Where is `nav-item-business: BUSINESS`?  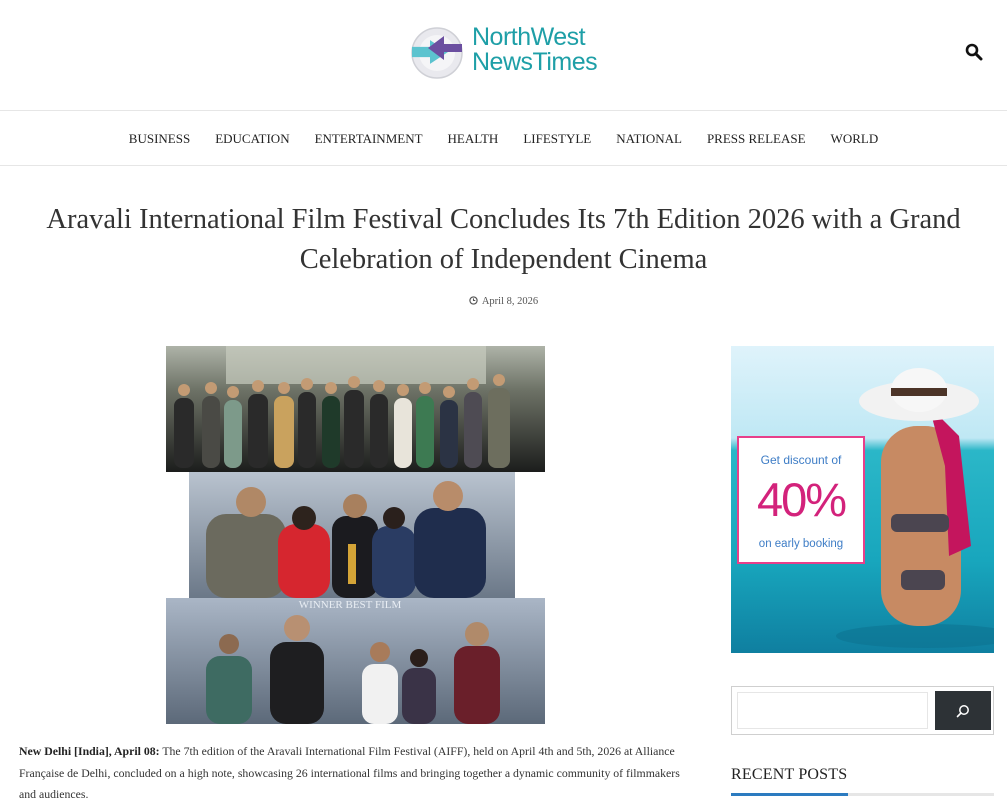
nav-item-business: BUSINESS is located at coordinates (159, 139).